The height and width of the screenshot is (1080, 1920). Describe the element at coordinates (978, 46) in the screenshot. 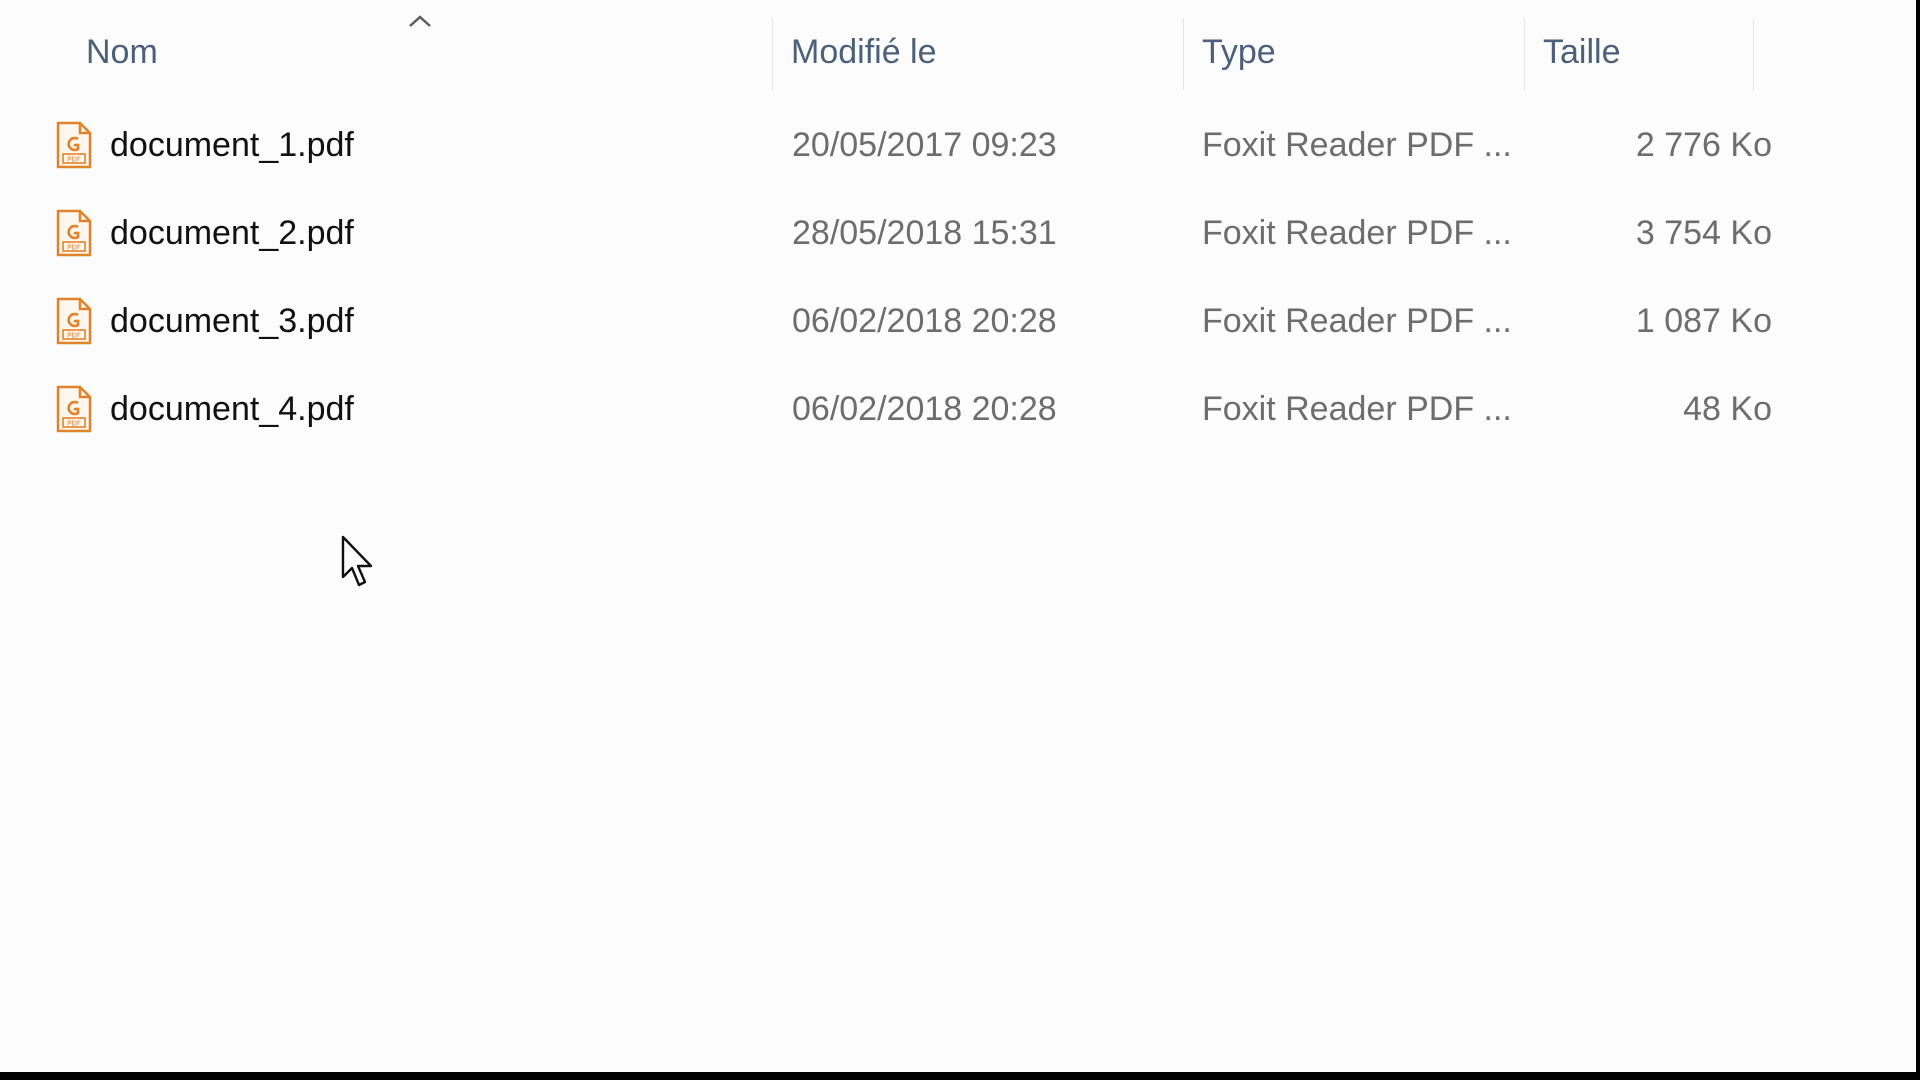

I see `column-header-modified: Modifié le` at that location.